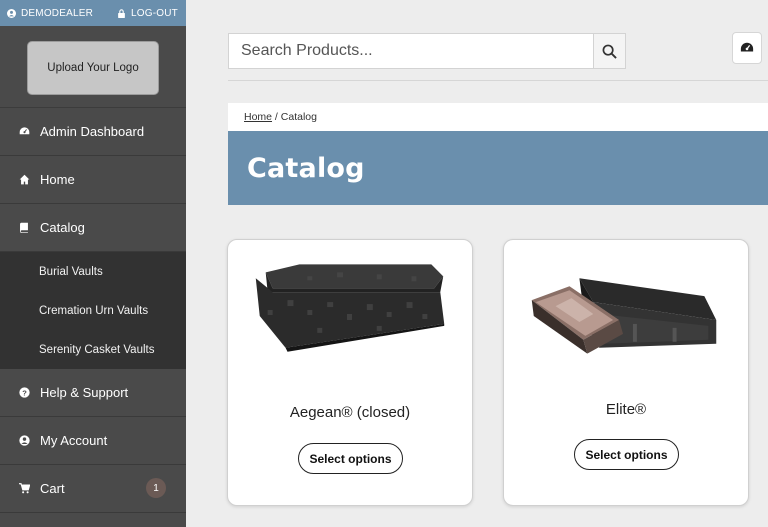 The width and height of the screenshot is (768, 527). Describe the element at coordinates (62, 227) in the screenshot. I see `sidebar-item-label: Catalog` at that location.